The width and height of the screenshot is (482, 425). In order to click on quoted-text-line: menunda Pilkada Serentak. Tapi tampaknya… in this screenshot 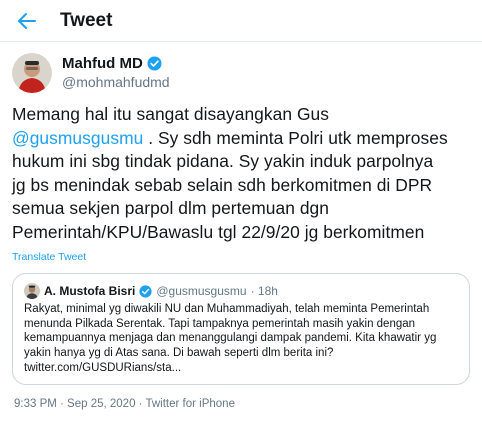, I will do `click(220, 323)`.